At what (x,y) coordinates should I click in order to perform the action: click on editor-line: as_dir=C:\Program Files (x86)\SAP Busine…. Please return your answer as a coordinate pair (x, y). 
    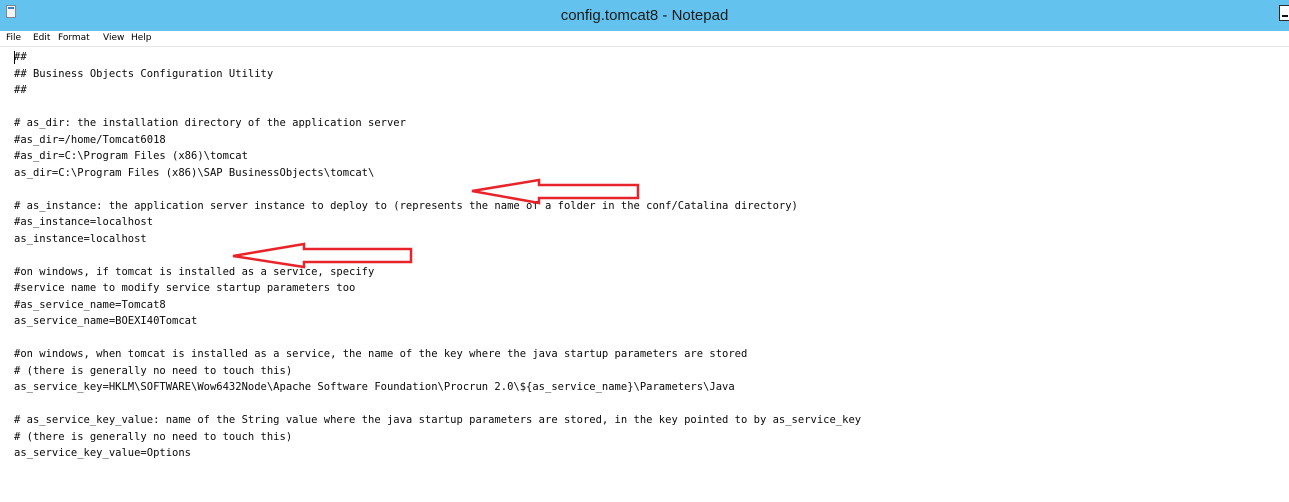
    Looking at the image, I should click on (194, 173).